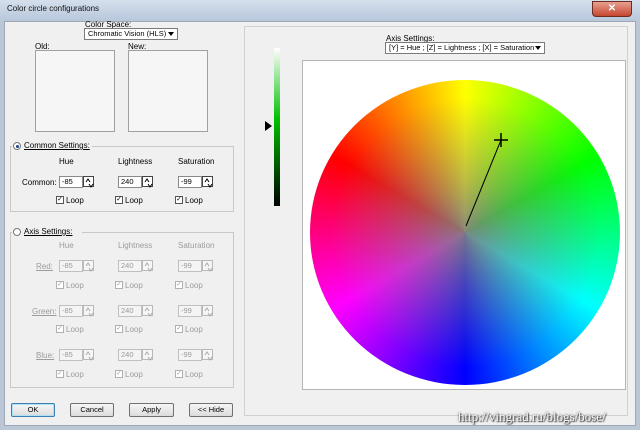 Image resolution: width=640 pixels, height=430 pixels. What do you see at coordinates (119, 285) in the screenshot?
I see `axis-red-lightness-loop-checkbox: ✓` at bounding box center [119, 285].